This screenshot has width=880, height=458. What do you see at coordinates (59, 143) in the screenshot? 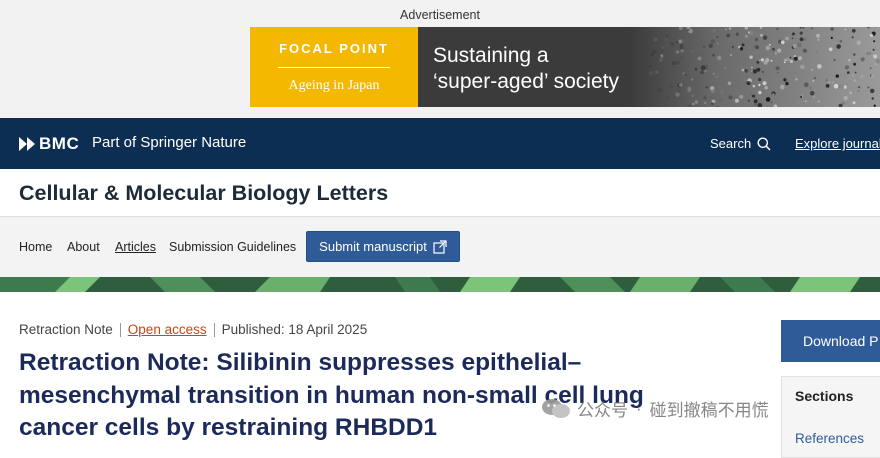
I see `bmc-brand-text: BMC` at bounding box center [59, 143].